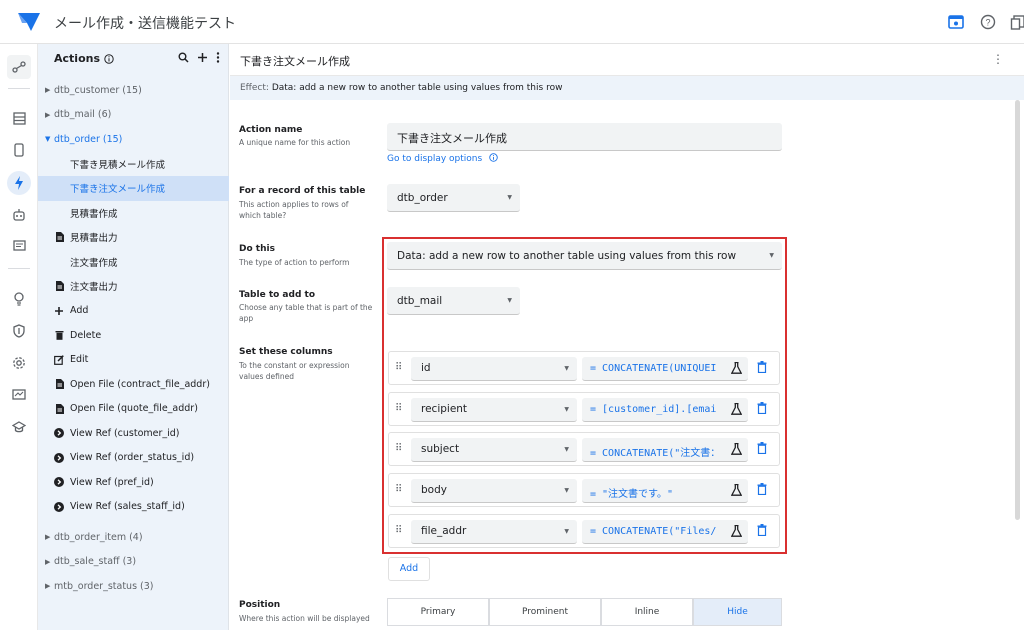 The height and width of the screenshot is (630, 1024). I want to click on set-columns-label: Set these columns, so click(286, 352).